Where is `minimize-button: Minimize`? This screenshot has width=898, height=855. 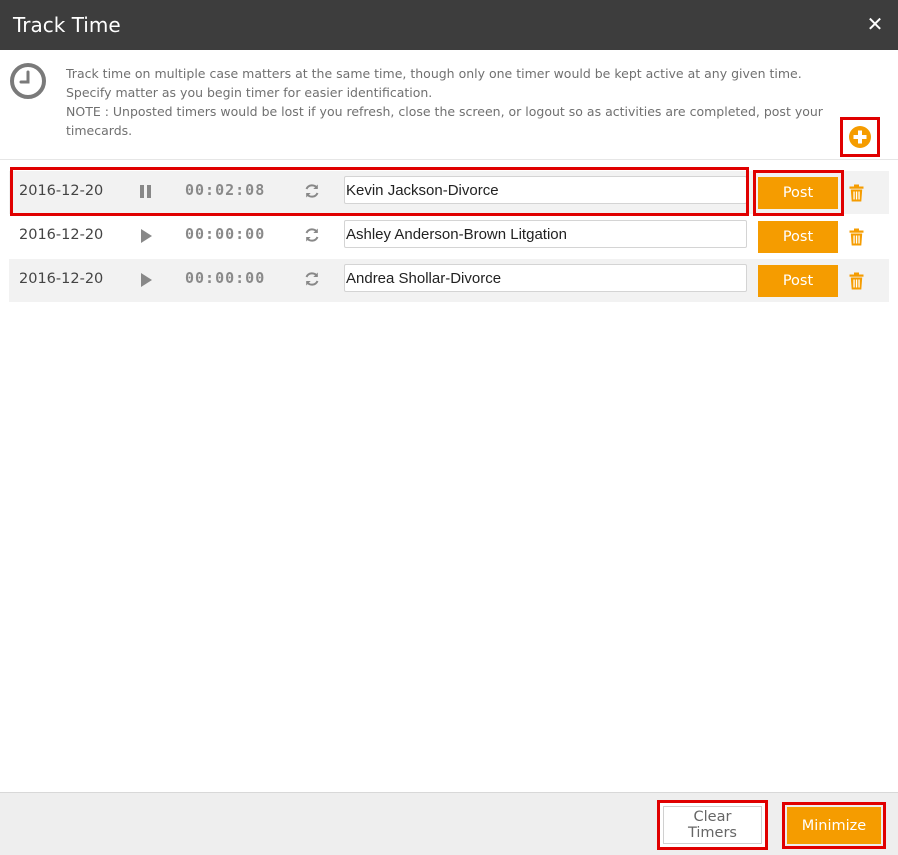
minimize-button: Minimize is located at coordinates (834, 825).